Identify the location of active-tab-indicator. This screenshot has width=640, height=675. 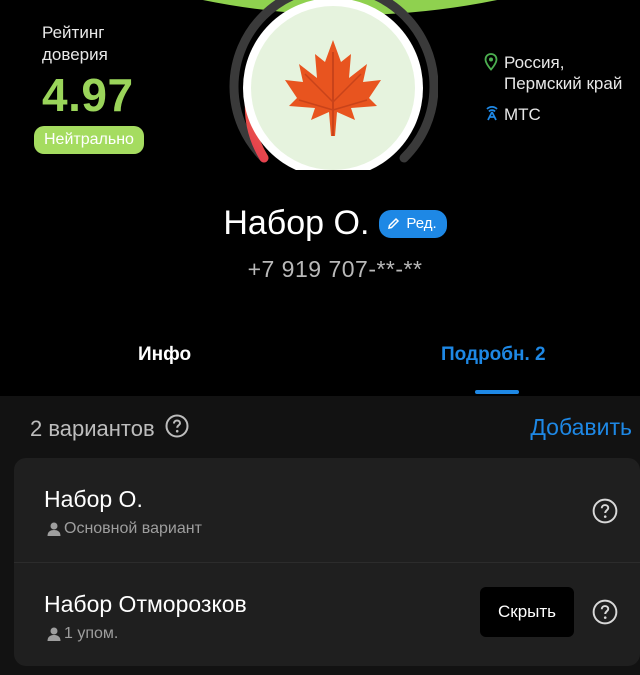
(497, 392).